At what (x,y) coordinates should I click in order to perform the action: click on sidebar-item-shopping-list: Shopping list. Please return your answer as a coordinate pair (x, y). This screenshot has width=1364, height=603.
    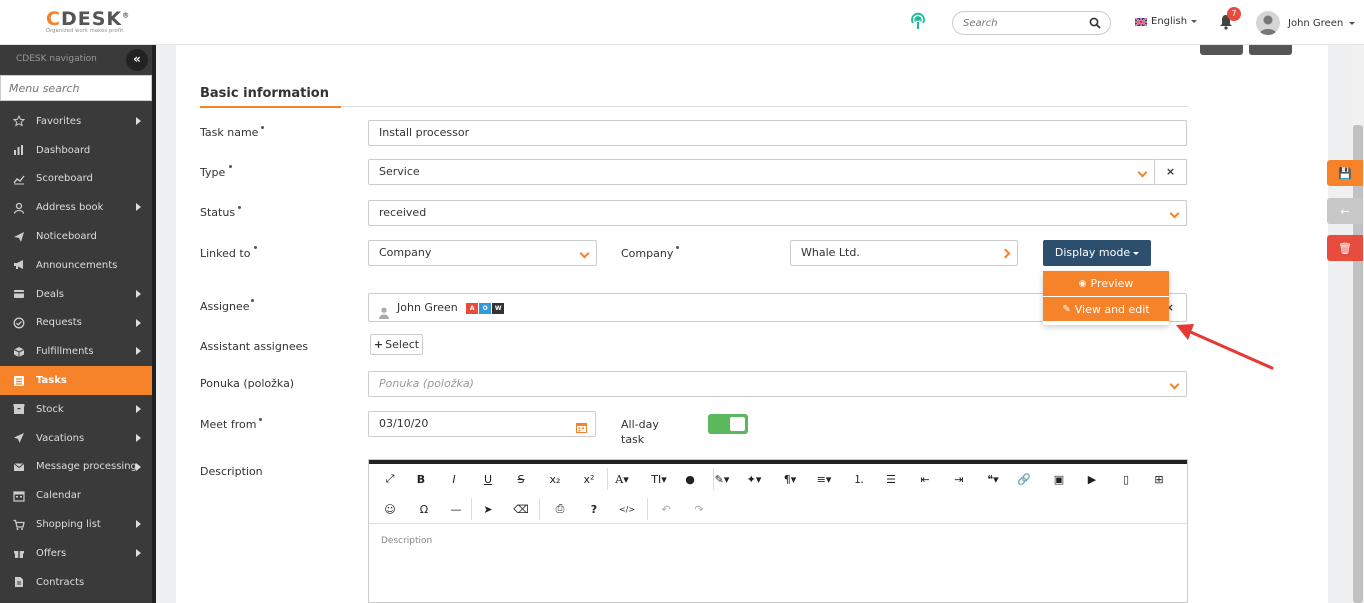
    Looking at the image, I should click on (76, 524).